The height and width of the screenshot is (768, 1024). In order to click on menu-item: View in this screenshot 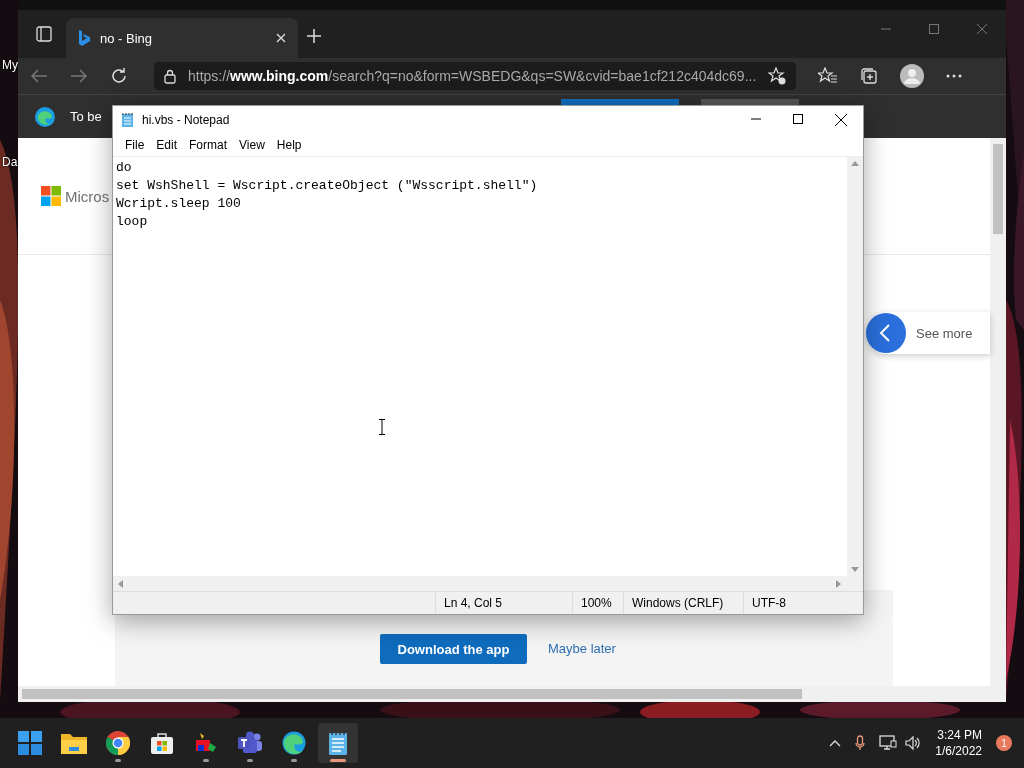, I will do `click(252, 145)`.